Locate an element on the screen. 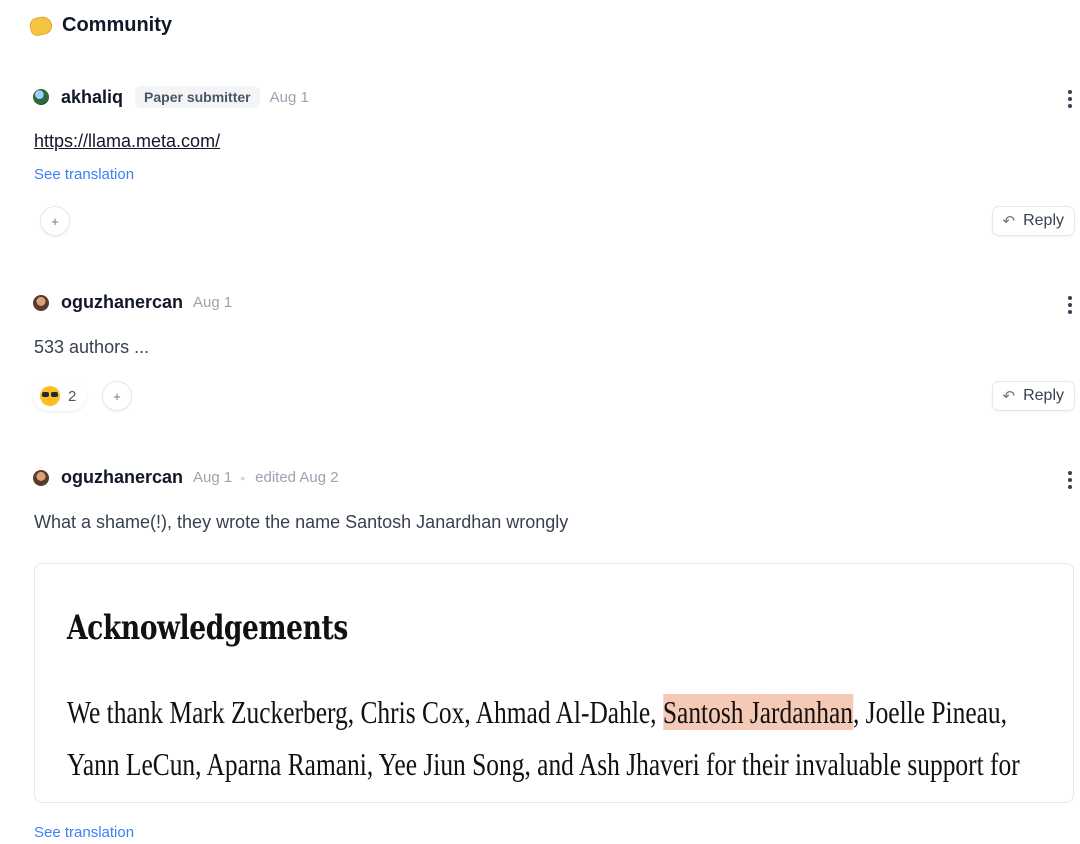 This screenshot has width=1080, height=844. username: akhaliq is located at coordinates (92, 97).